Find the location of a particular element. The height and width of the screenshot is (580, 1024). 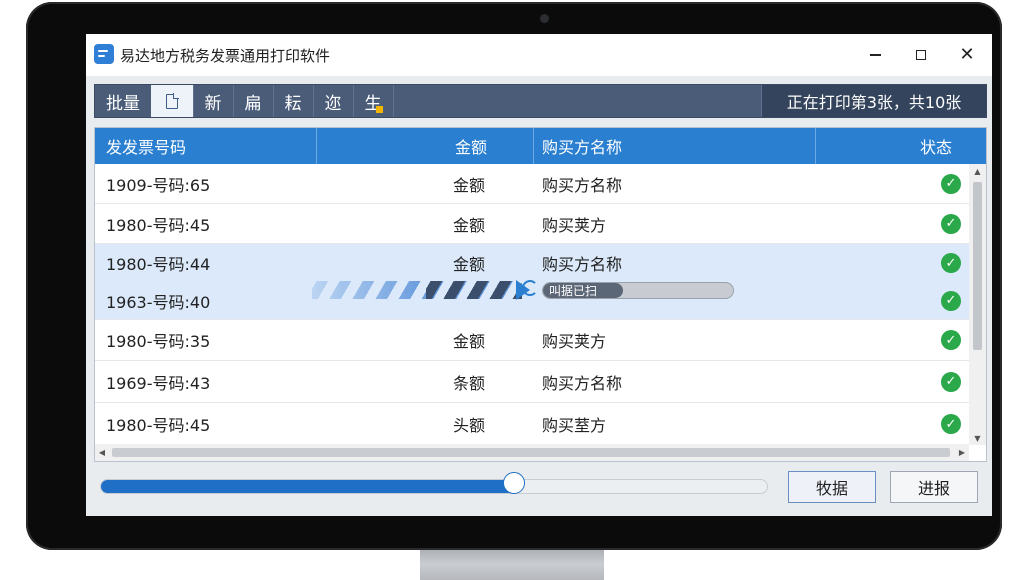

badge-icon is located at coordinates (379, 109).